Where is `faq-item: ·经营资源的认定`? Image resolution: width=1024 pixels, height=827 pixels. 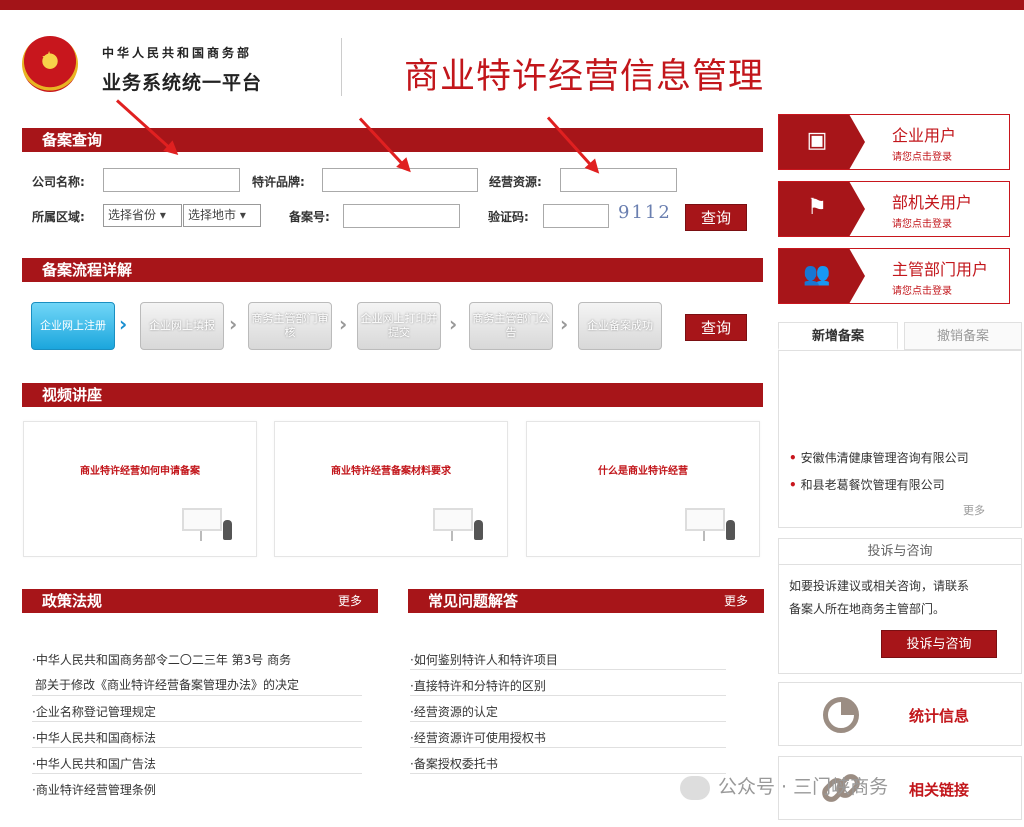 faq-item: ·经营资源的认定 is located at coordinates (454, 711).